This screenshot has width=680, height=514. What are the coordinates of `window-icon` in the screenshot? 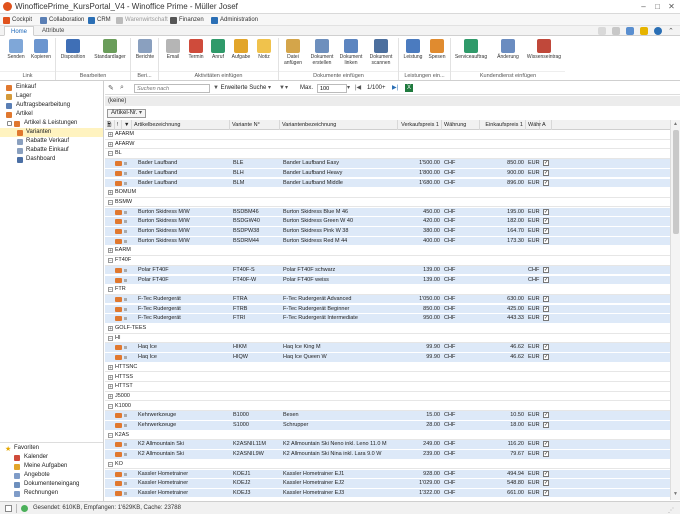 It's located at (602, 31).